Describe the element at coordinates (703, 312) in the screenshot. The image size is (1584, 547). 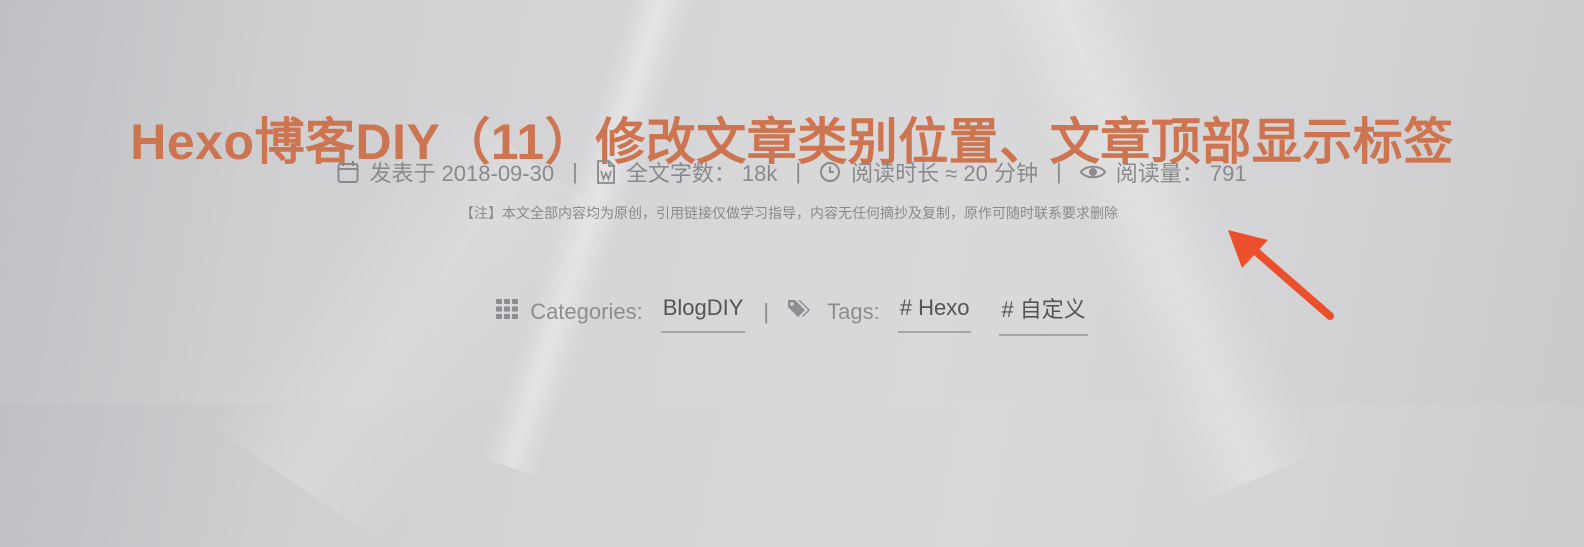
I see `category-link-blogdiy: BlogDIY` at that location.